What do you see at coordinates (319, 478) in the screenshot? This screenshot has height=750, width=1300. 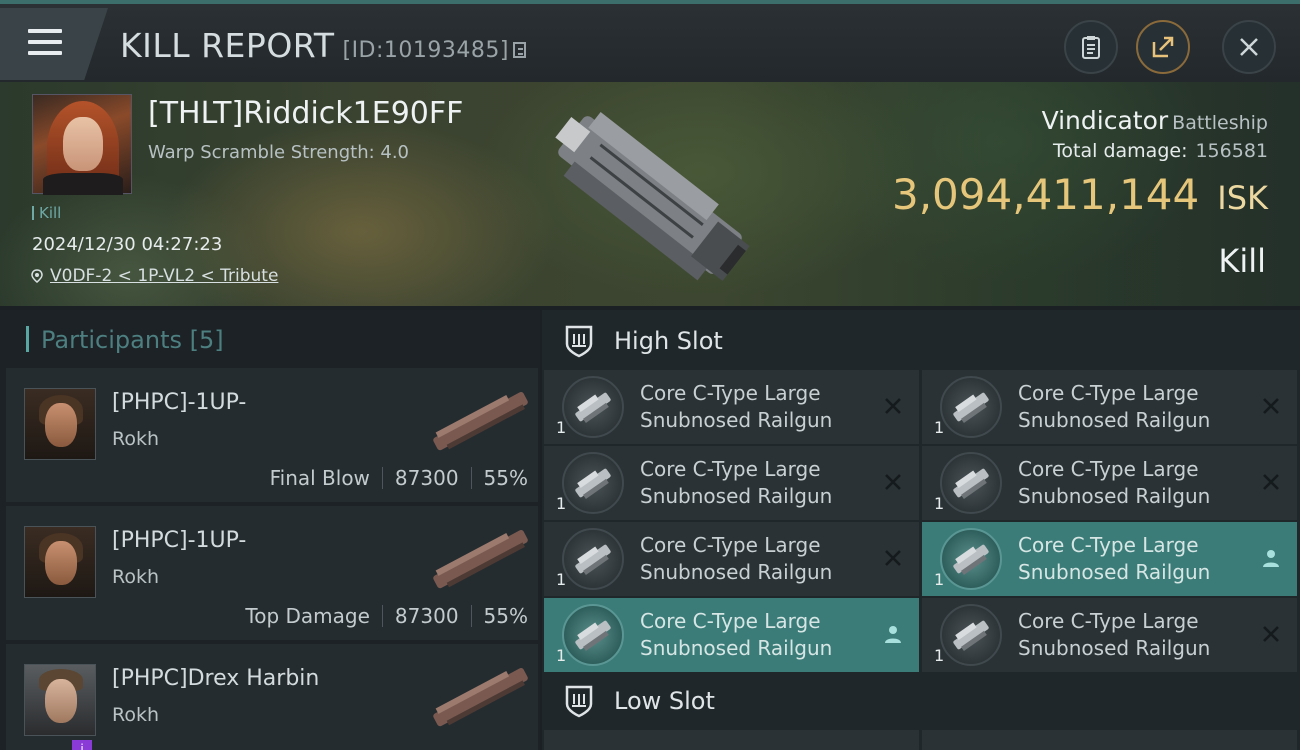 I see `participant-role: Final Blow` at bounding box center [319, 478].